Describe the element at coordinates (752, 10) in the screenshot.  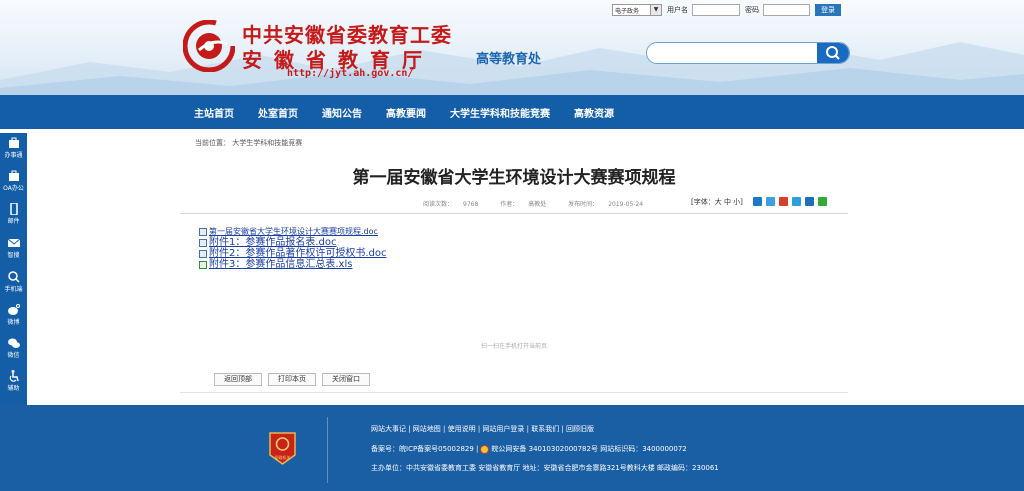
I see `password-label: 密码` at that location.